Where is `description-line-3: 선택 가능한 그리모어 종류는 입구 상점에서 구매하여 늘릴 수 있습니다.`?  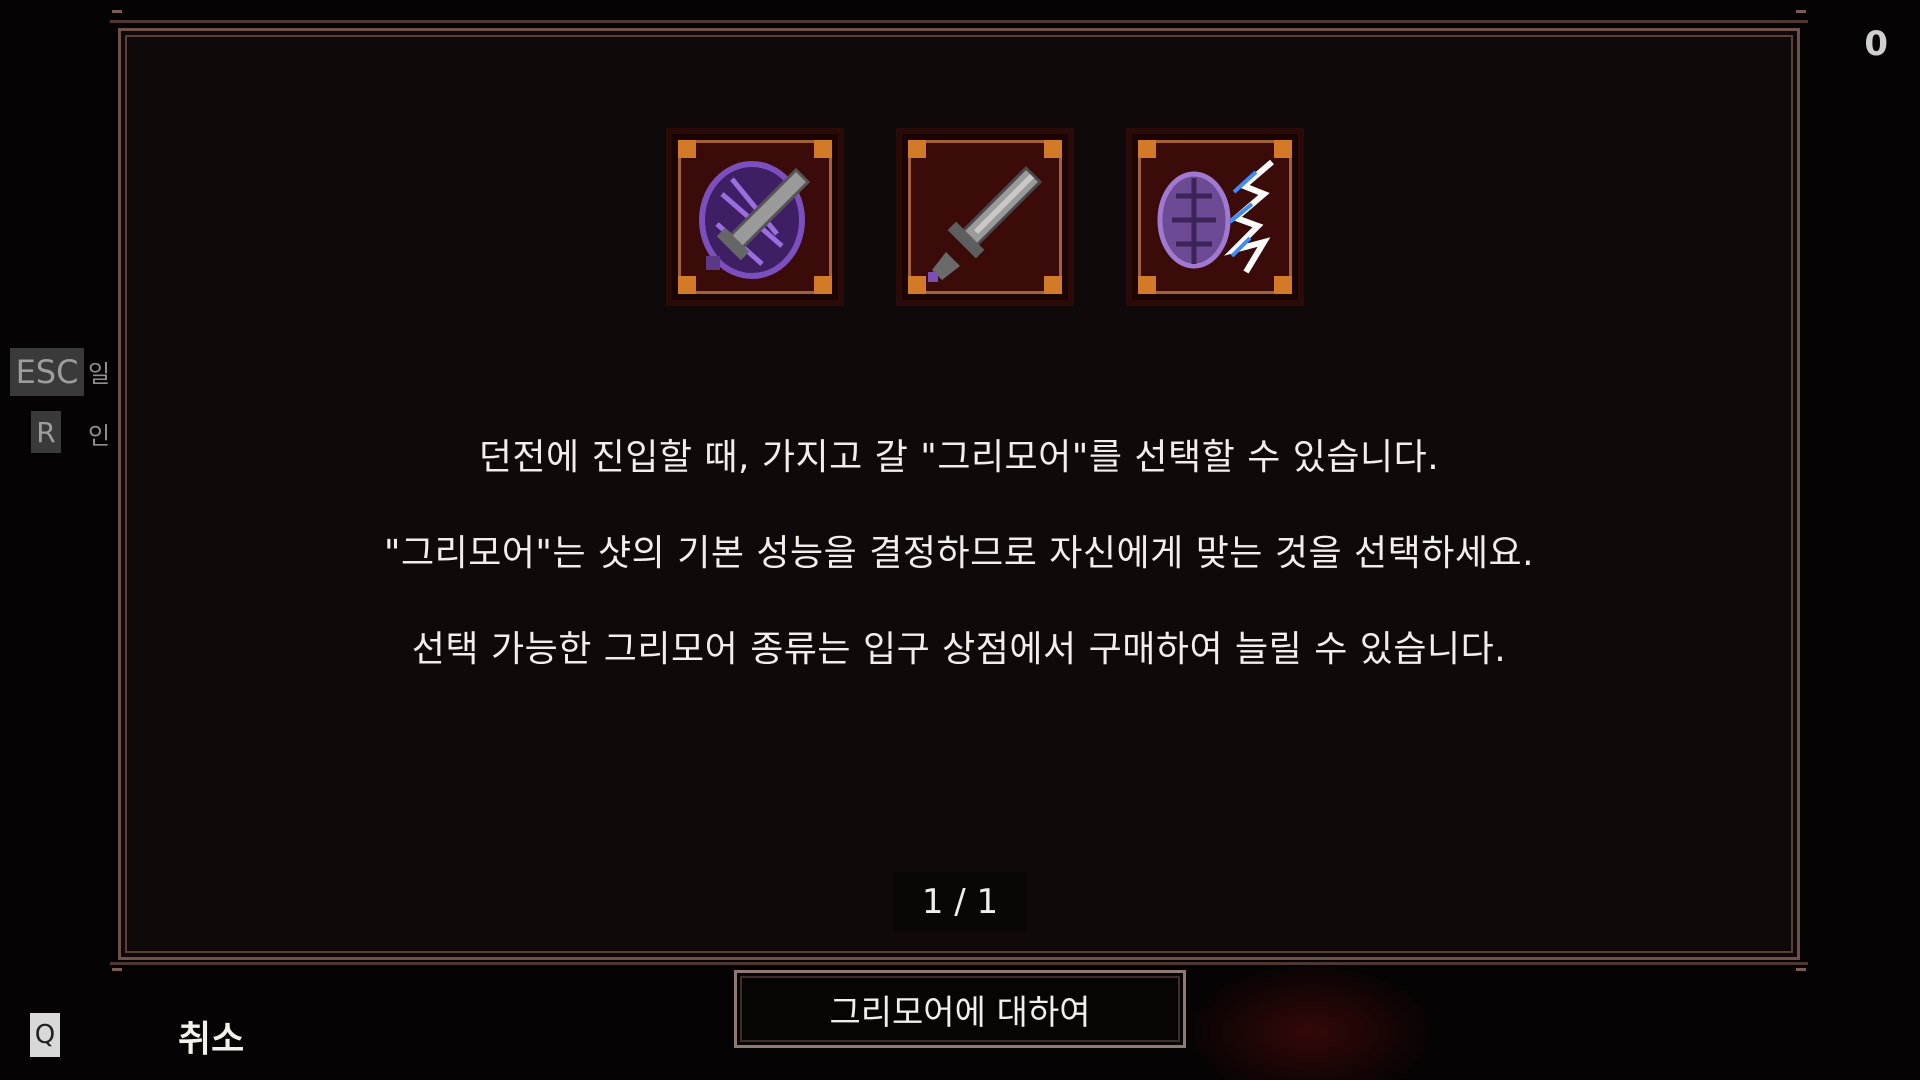
description-line-3: 선택 가능한 그리모어 종류는 입구 상점에서 구매하여 늘릴 수 있습니다. is located at coordinates (959, 649).